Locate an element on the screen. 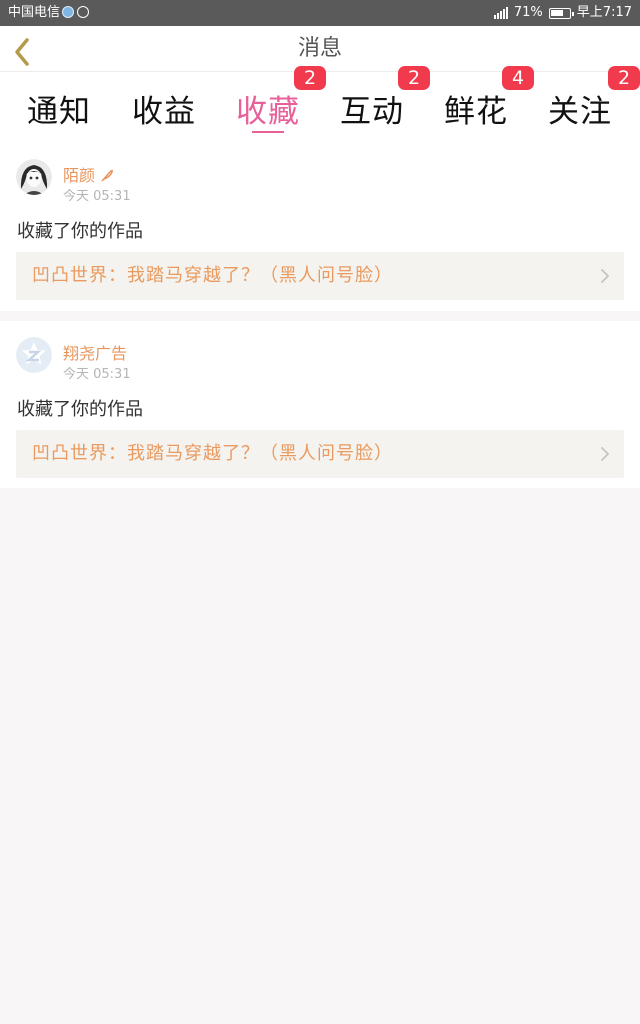 The height and width of the screenshot is (1024, 640). carrier-label: 中国电信 is located at coordinates (34, 12).